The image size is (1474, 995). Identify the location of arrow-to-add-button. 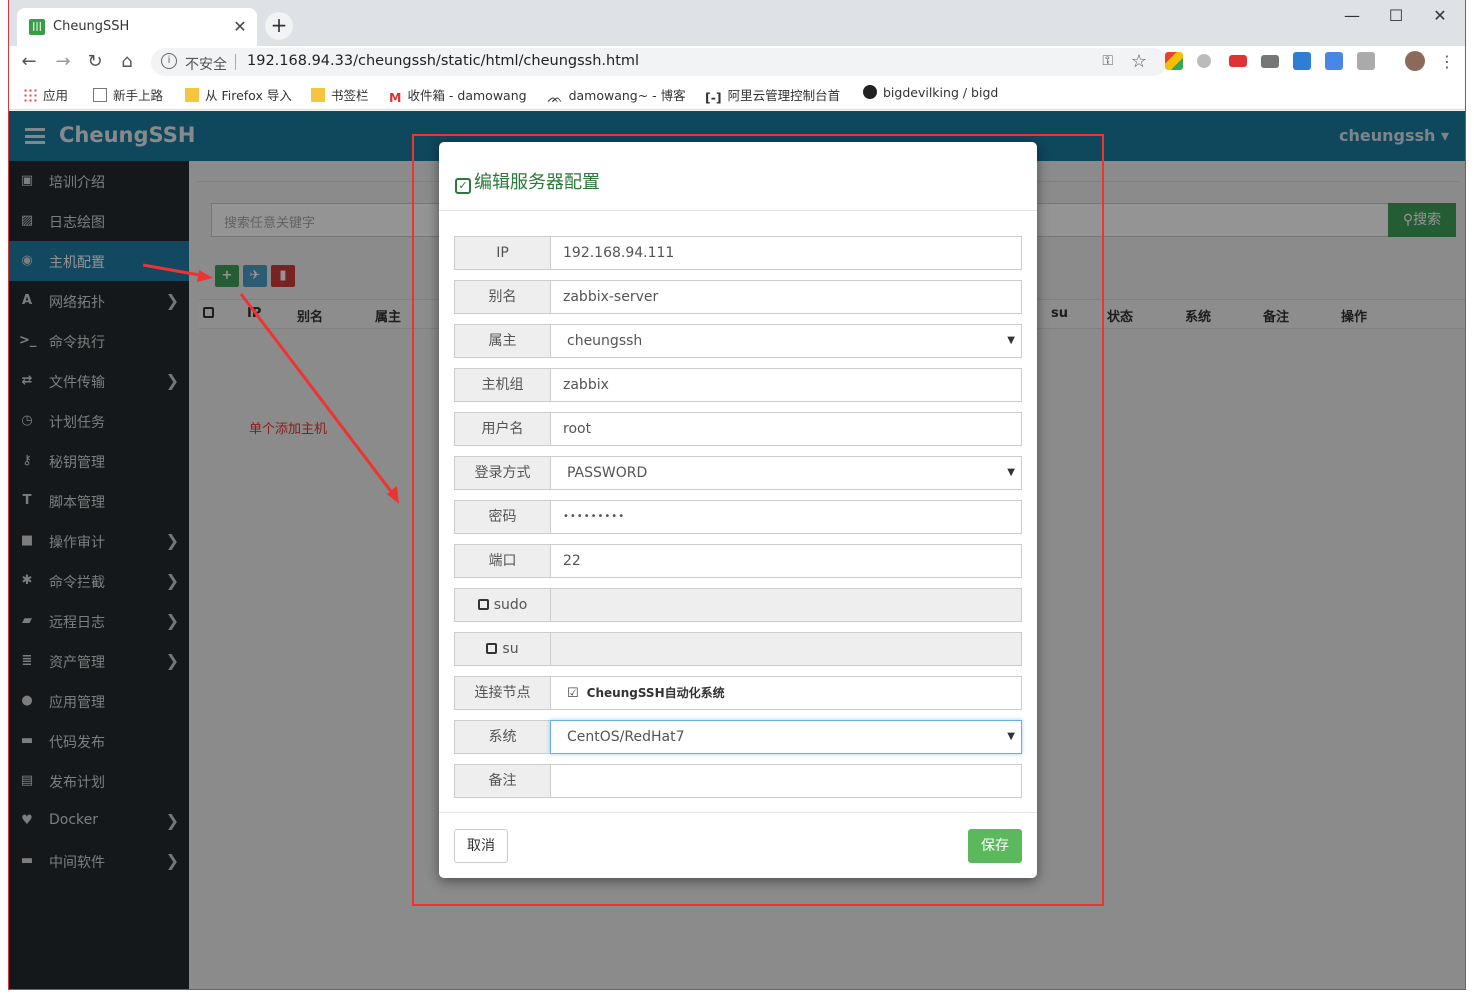
(174, 270).